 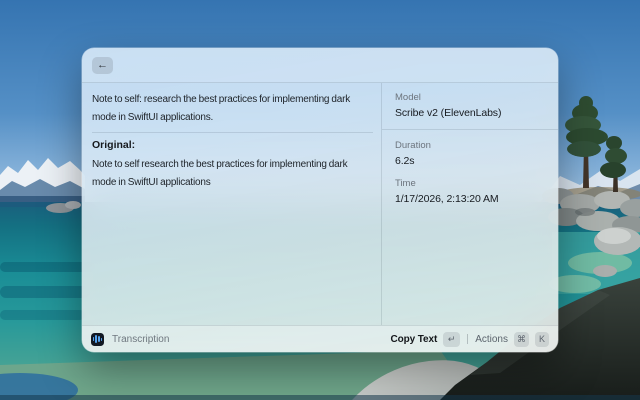 What do you see at coordinates (320, 397) in the screenshot?
I see `bottom-water-strip` at bounding box center [320, 397].